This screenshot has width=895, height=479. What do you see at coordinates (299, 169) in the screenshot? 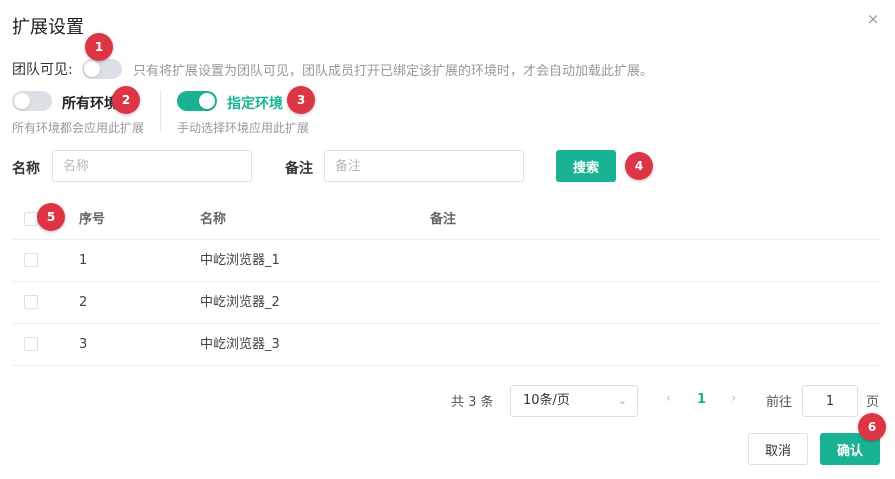
I see `remark-filter-label: 备注` at bounding box center [299, 169].